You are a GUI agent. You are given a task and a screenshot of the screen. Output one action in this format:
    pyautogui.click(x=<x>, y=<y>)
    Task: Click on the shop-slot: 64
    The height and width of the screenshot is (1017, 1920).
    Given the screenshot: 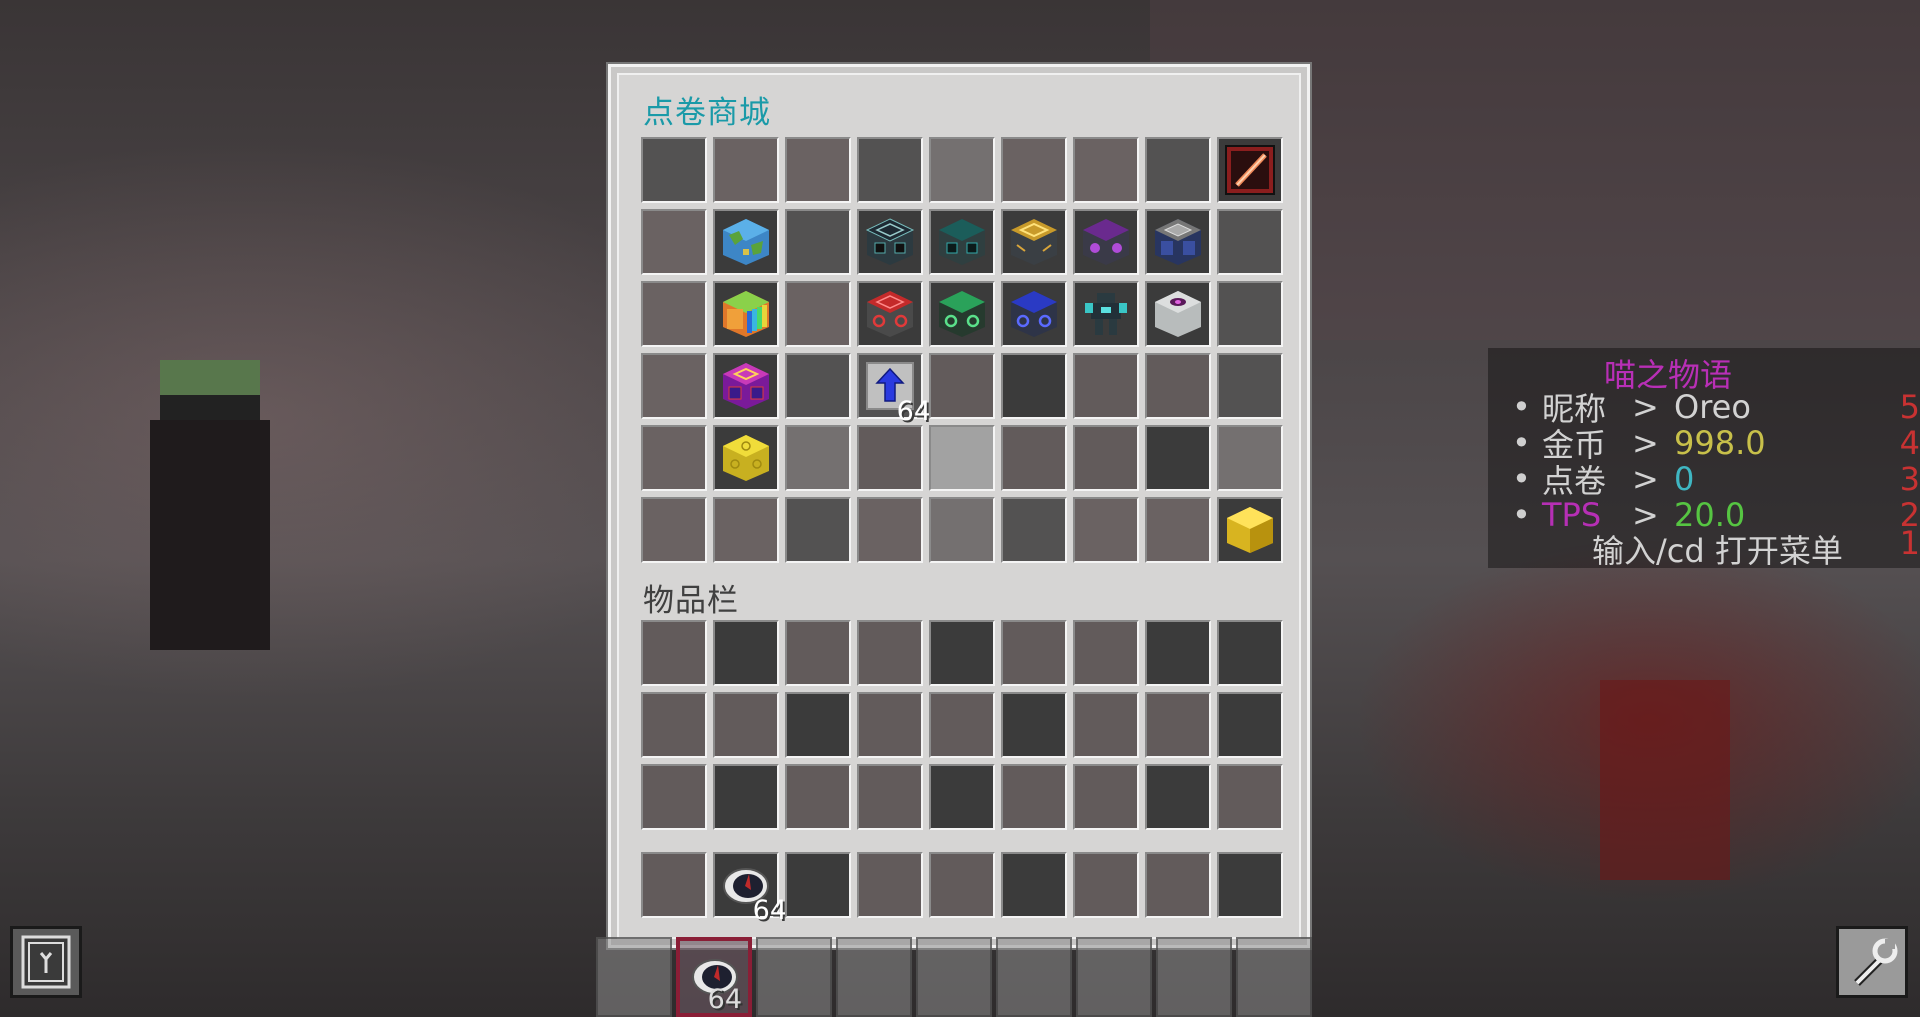 What is the action you would take?
    pyautogui.click(x=894, y=390)
    